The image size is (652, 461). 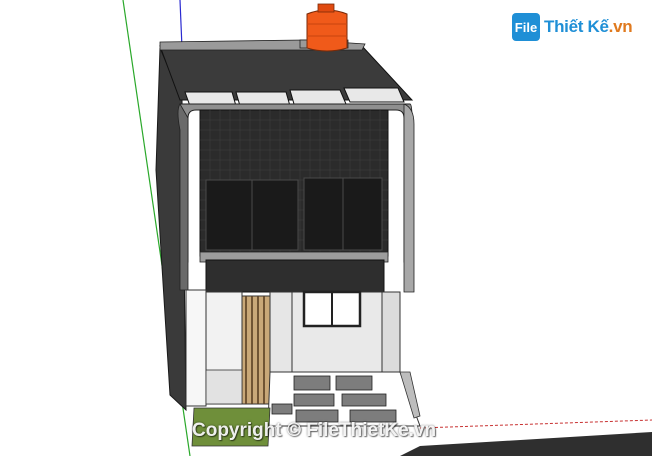 What do you see at coordinates (295, 276) in the screenshot?
I see `balcony-band` at bounding box center [295, 276].